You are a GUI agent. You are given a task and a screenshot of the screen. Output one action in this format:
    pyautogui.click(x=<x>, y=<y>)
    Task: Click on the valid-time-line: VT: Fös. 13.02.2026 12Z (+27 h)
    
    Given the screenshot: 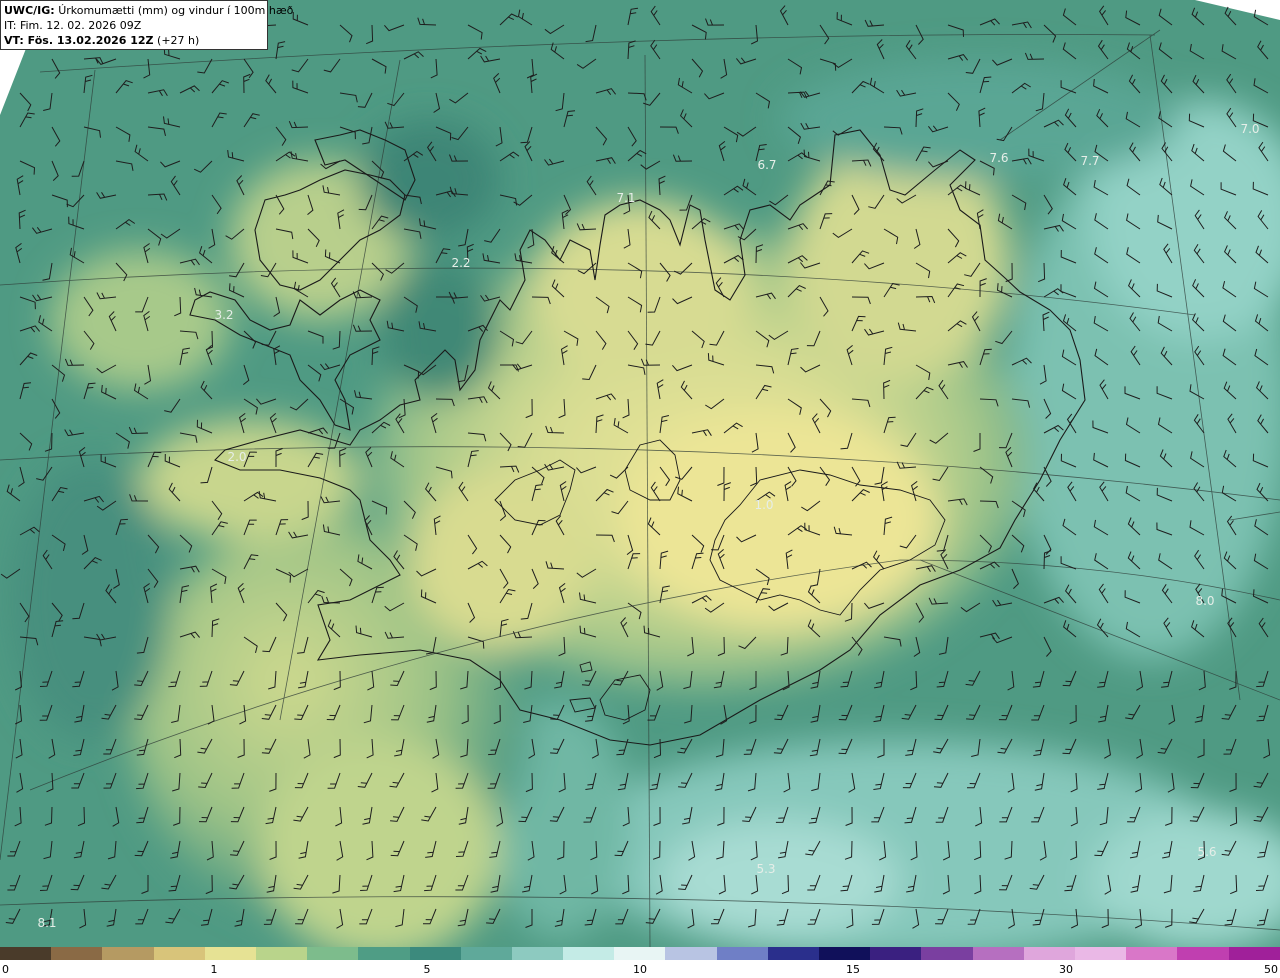 What is the action you would take?
    pyautogui.click(x=134, y=40)
    